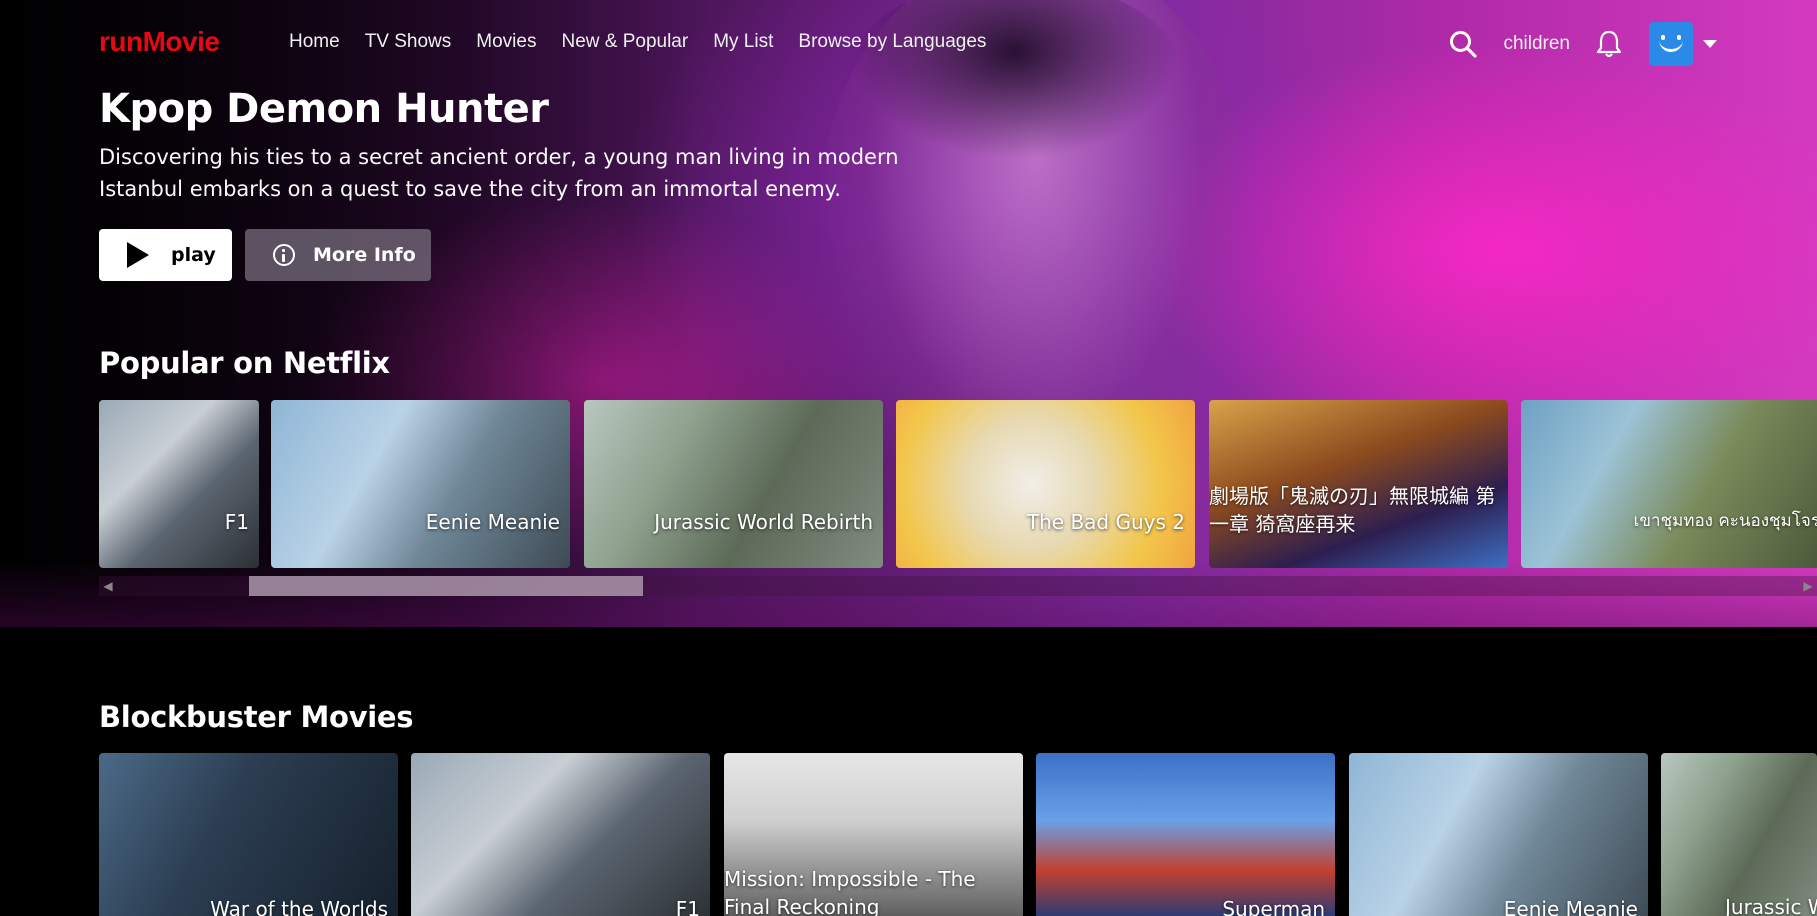 Image resolution: width=1817 pixels, height=916 pixels. What do you see at coordinates (324, 109) in the screenshot?
I see `hero-title: Kpop Demon Hunter` at bounding box center [324, 109].